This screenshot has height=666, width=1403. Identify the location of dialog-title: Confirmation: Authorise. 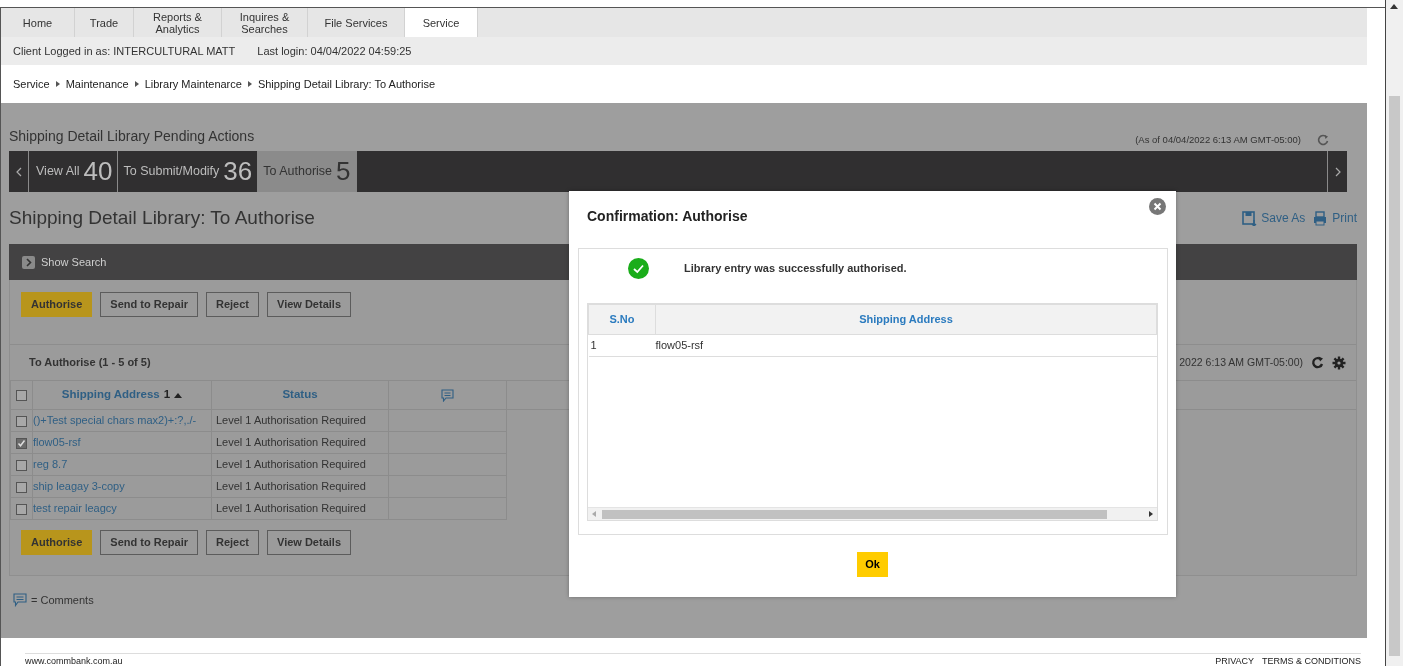
(667, 216).